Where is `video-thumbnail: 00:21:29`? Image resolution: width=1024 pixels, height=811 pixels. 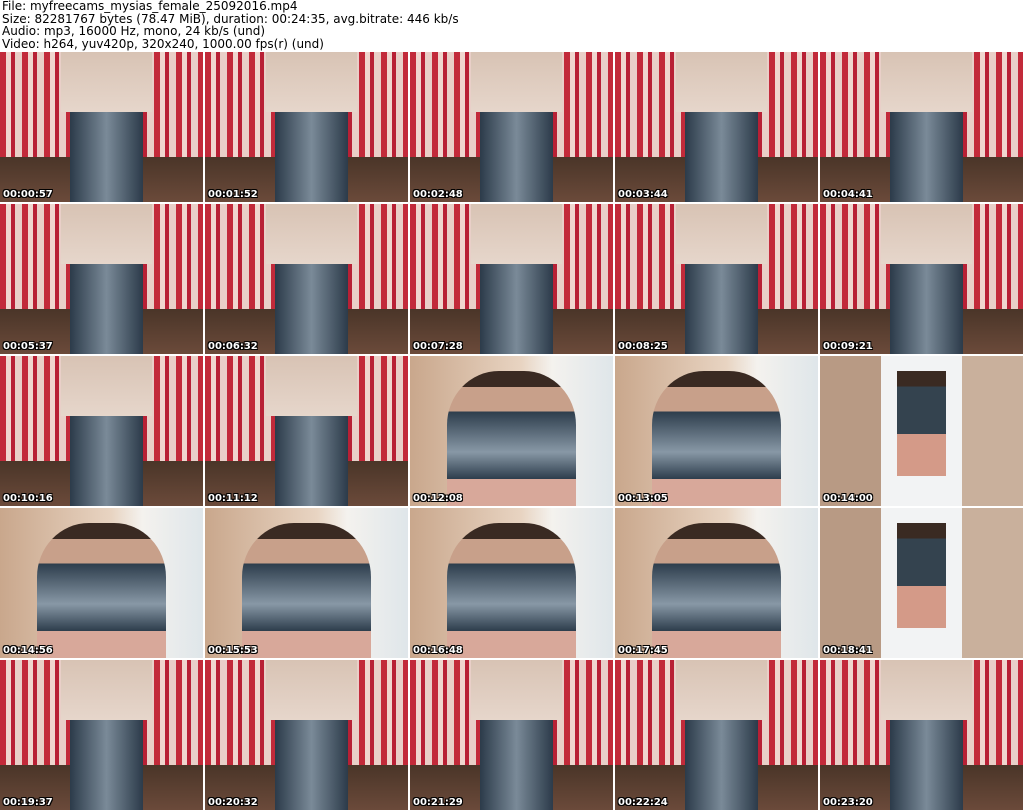
video-thumbnail: 00:21:29 is located at coordinates (511, 735).